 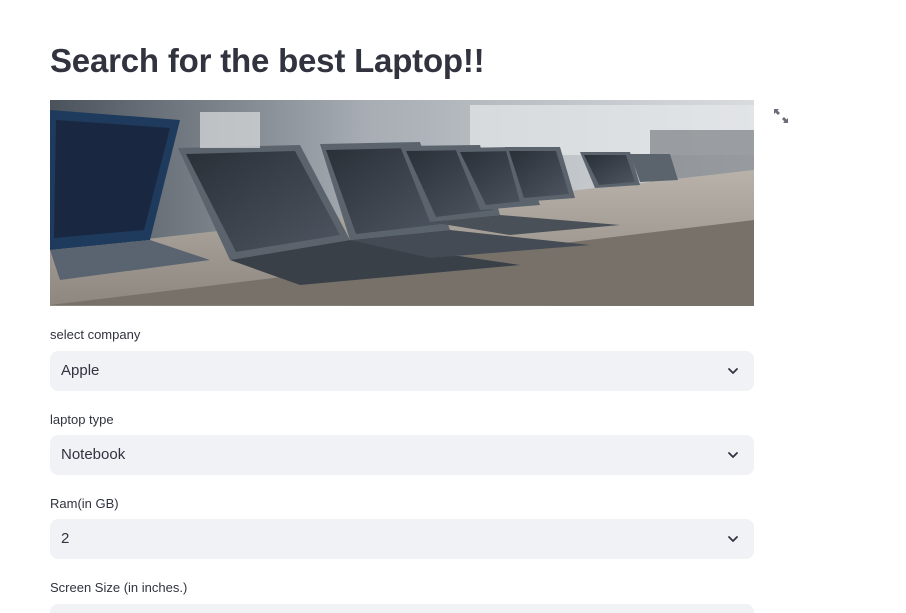 What do you see at coordinates (402, 539) in the screenshot?
I see `ram-select: 2` at bounding box center [402, 539].